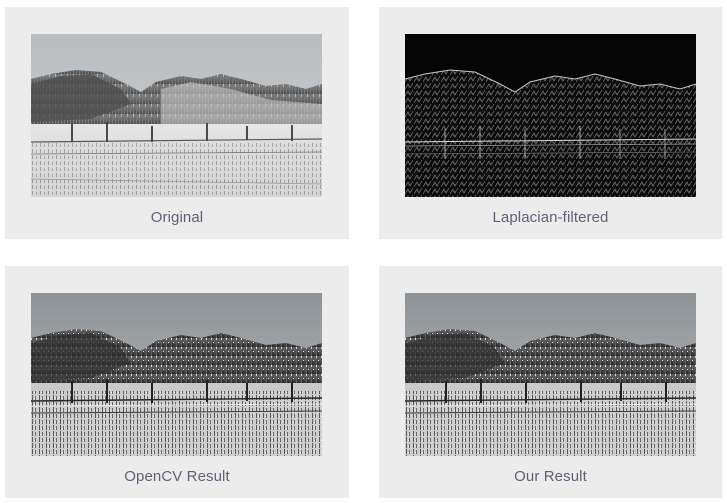  Describe the element at coordinates (177, 476) in the screenshot. I see `opencv-result-caption: OpenCV Result` at that location.